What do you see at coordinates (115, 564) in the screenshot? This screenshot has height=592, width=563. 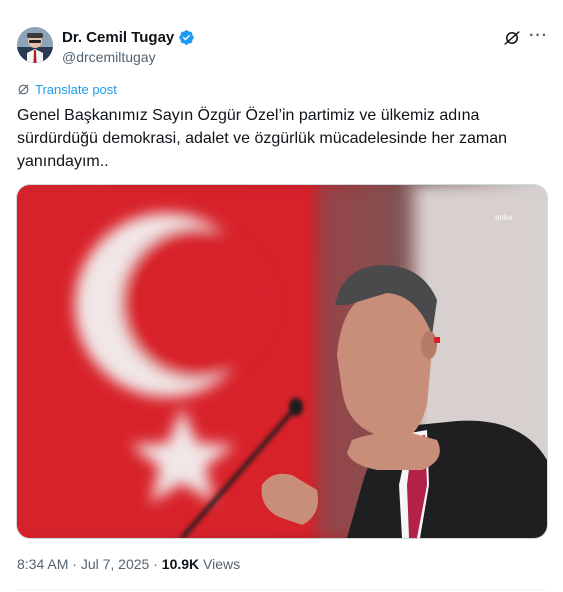 I see `post-date: Jul 7, 2025` at bounding box center [115, 564].